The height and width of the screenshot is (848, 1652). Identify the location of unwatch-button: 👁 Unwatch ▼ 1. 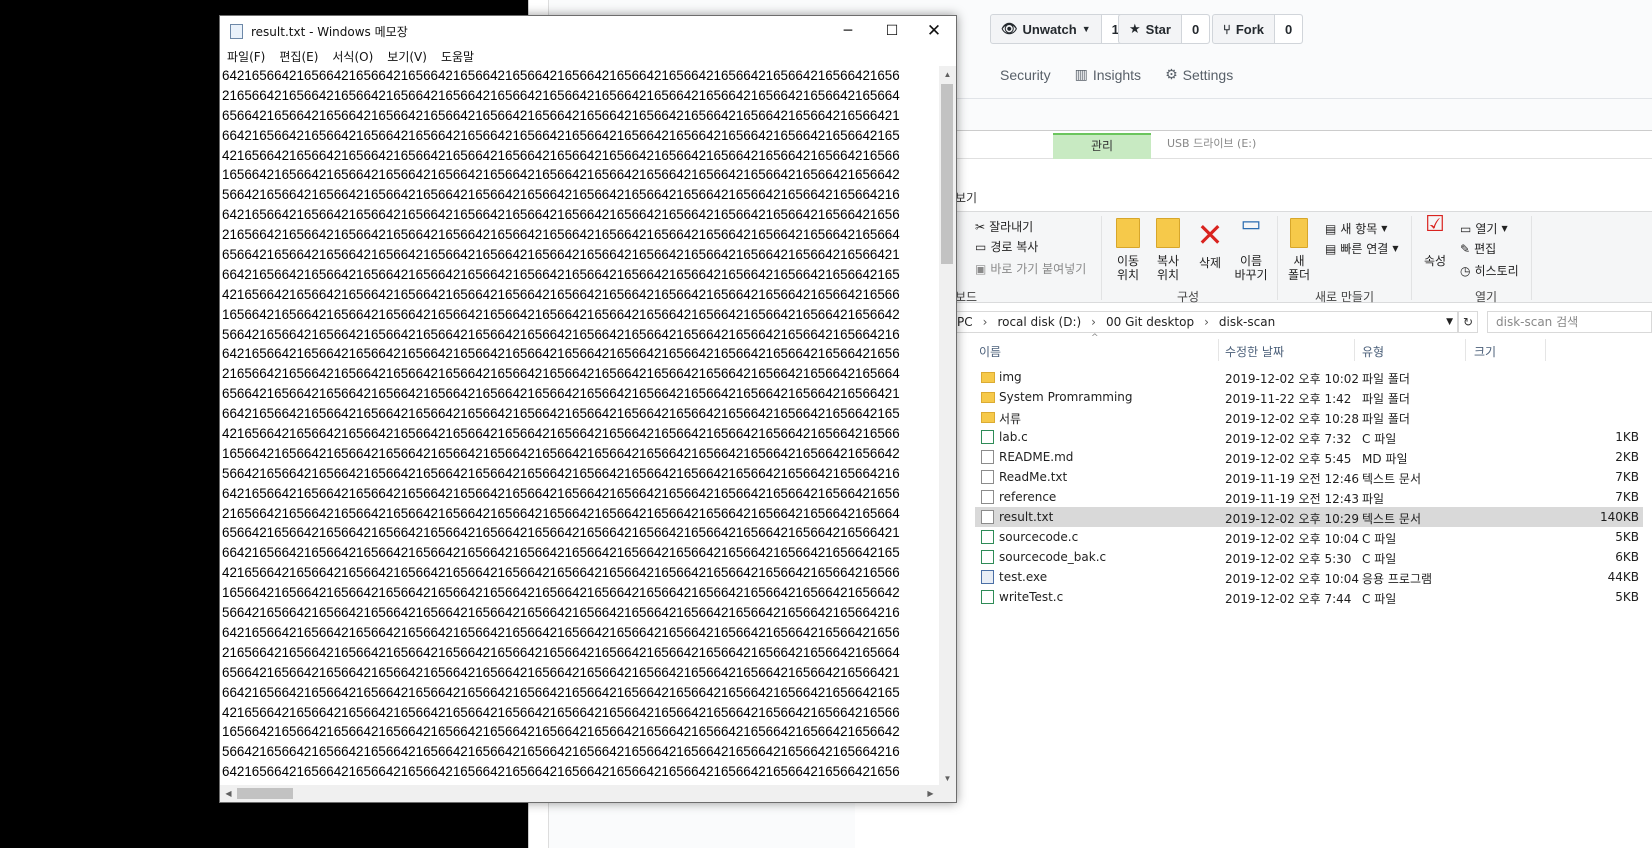
(1060, 29).